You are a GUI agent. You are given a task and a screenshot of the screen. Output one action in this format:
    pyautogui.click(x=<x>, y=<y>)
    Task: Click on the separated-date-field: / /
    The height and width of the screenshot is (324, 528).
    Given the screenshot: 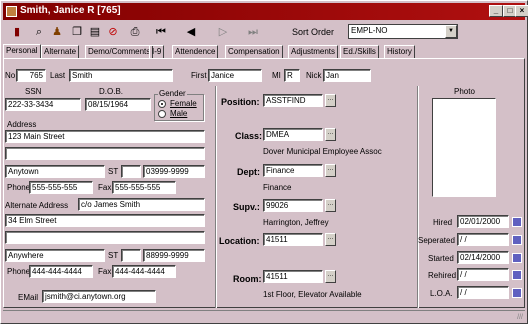 What is the action you would take?
    pyautogui.click(x=483, y=239)
    